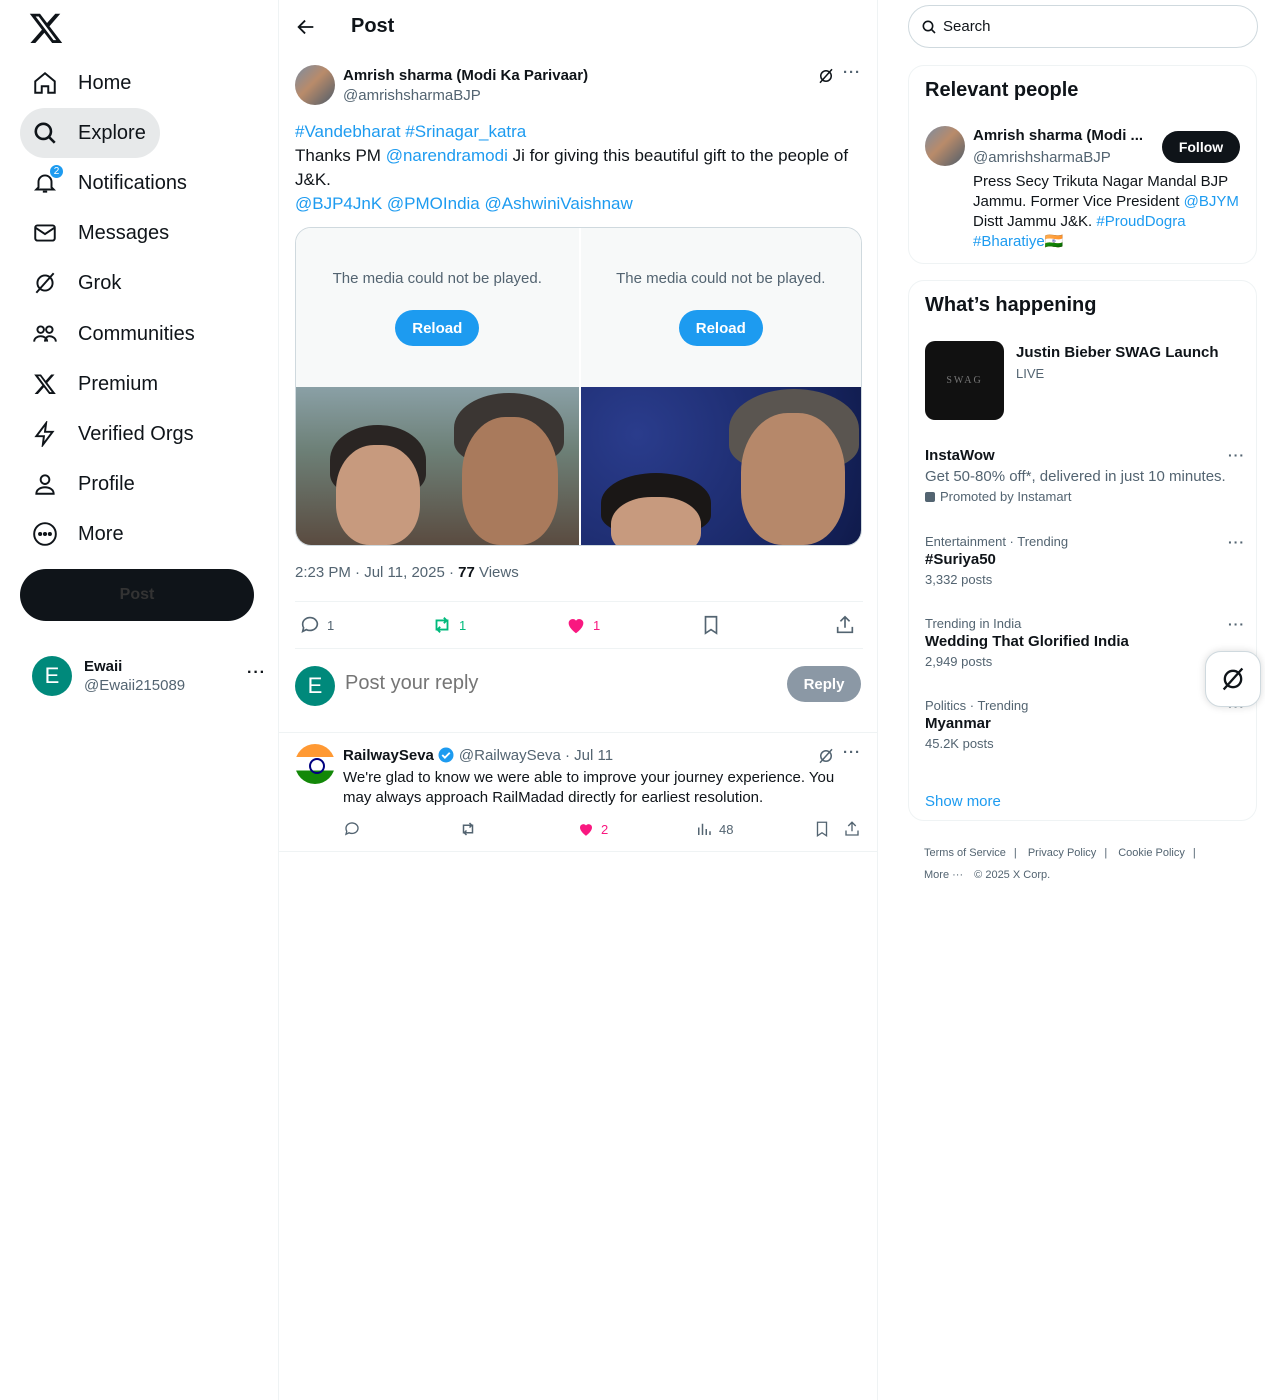 This screenshot has height=1400, width=1265. Describe the element at coordinates (376, 572) in the screenshot. I see `post-time: 2:23 PM · Jul 11, 2025 ·` at that location.